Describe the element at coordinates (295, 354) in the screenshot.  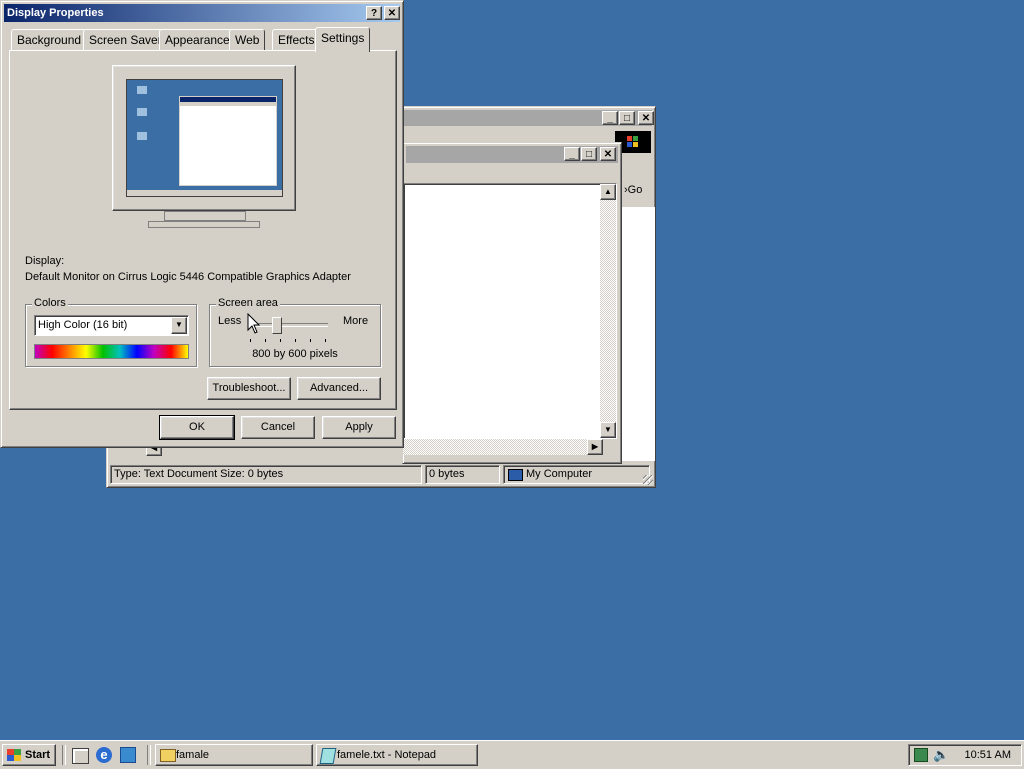
I see `resolution-label: 800 by 600 pixels` at that location.